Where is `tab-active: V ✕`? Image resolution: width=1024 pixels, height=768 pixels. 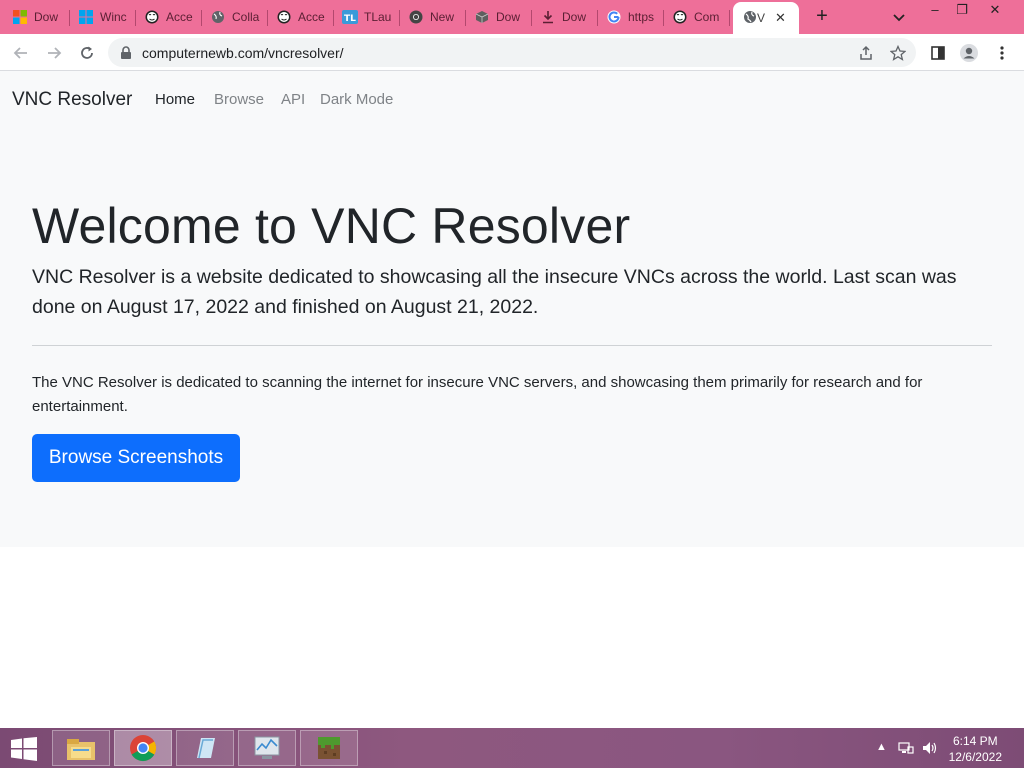
tab-active: V ✕ is located at coordinates (766, 18).